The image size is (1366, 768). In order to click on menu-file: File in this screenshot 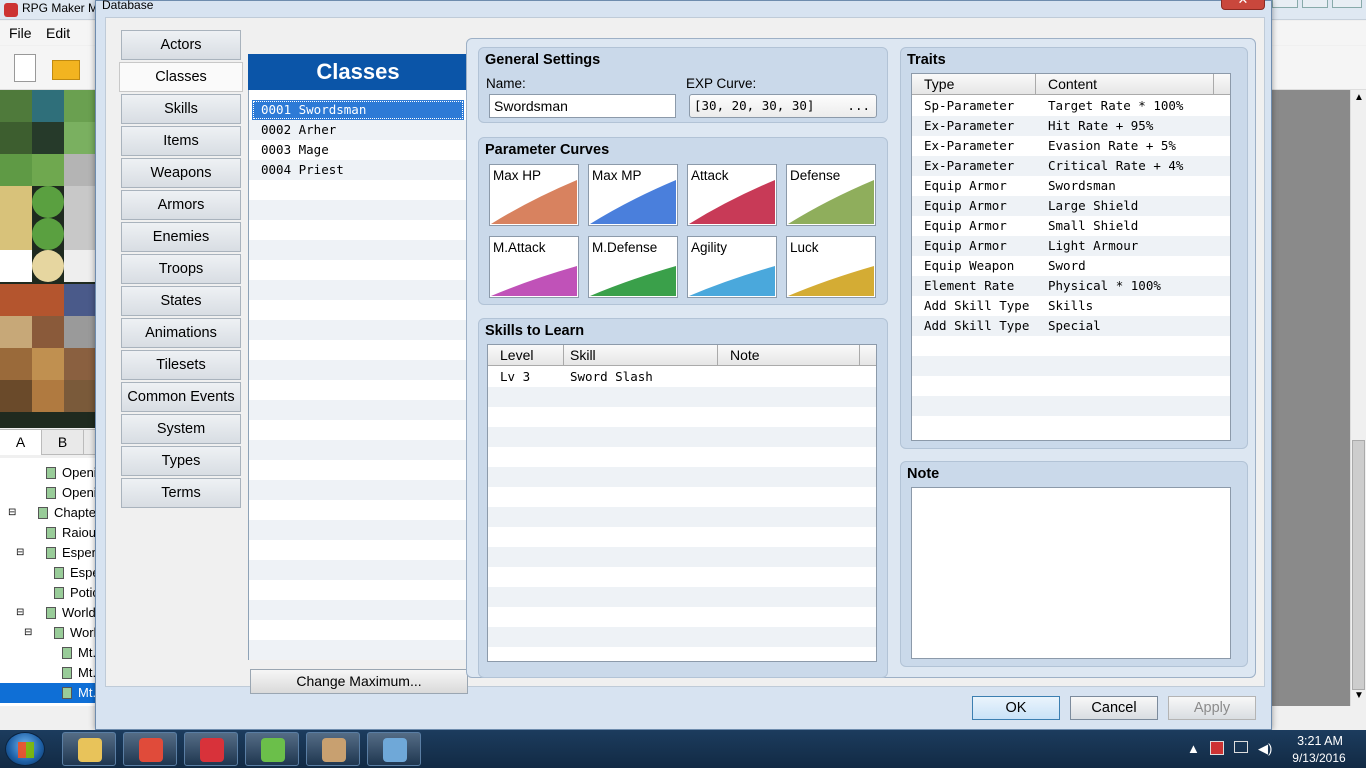, I will do `click(20, 33)`.